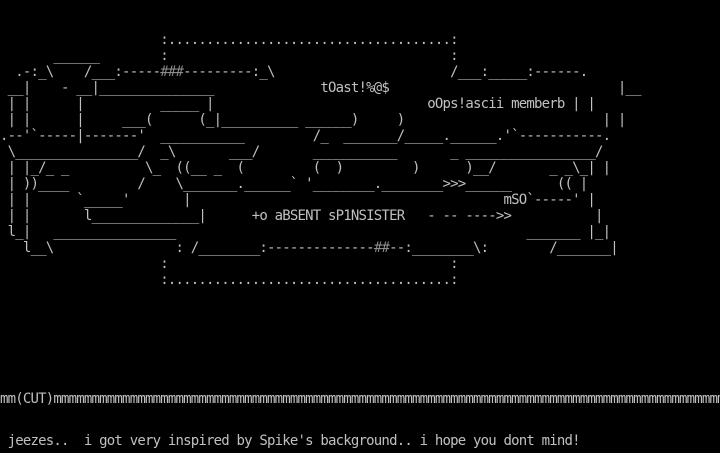 Image resolution: width=720 pixels, height=453 pixels. Describe the element at coordinates (187, 248) in the screenshot. I see `ascii-line-14: l__\ : /________:--------------` at that location.